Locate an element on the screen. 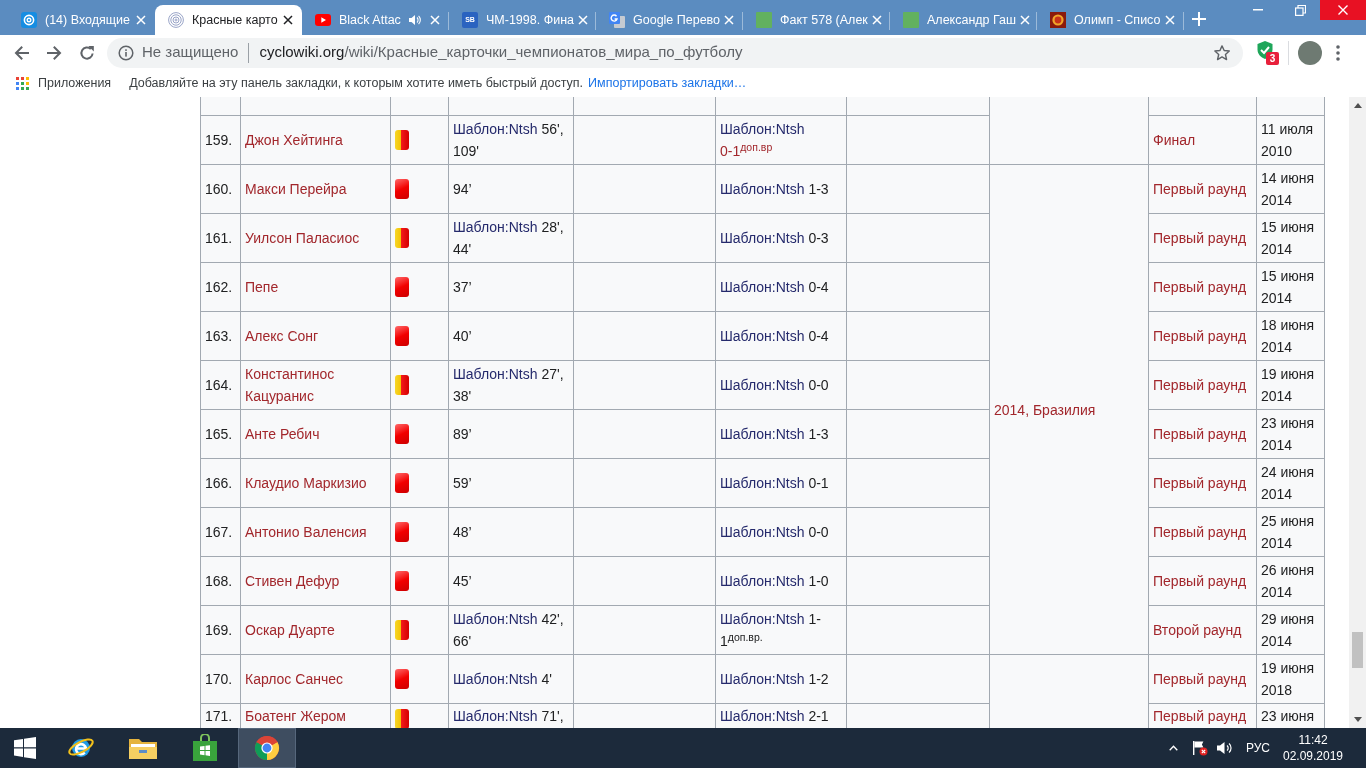 The image size is (1366, 768). restore-icon is located at coordinates (1300, 10).